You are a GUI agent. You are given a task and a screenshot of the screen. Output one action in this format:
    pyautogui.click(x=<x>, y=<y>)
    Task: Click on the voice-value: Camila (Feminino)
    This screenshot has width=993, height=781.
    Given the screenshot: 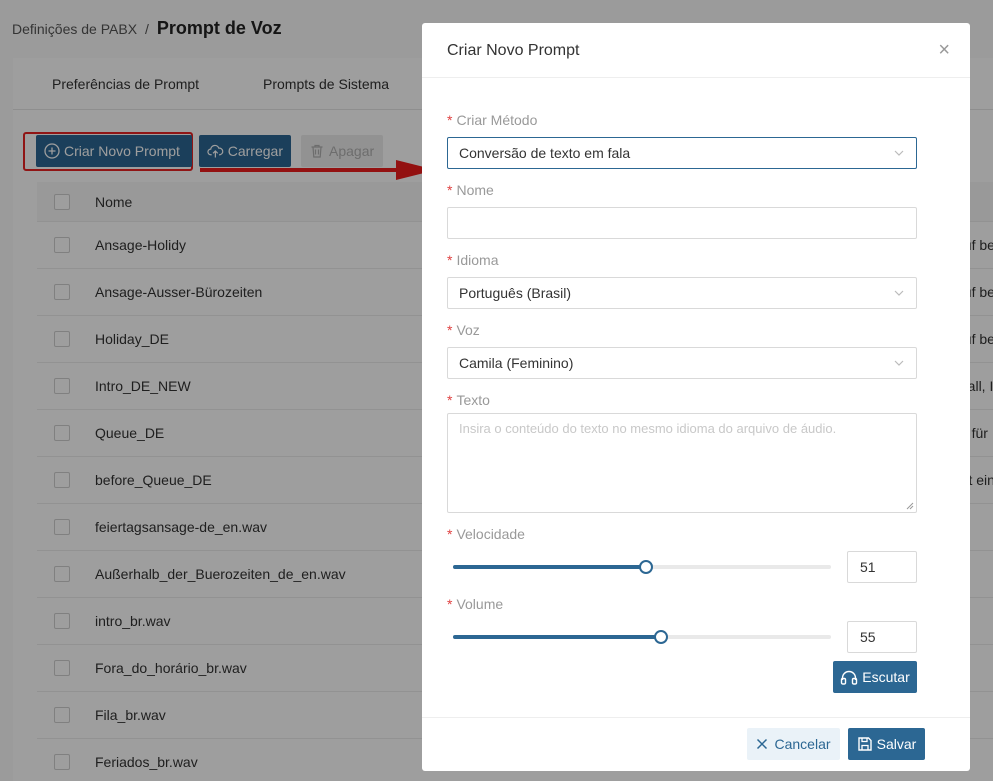 What is the action you would take?
    pyautogui.click(x=516, y=363)
    